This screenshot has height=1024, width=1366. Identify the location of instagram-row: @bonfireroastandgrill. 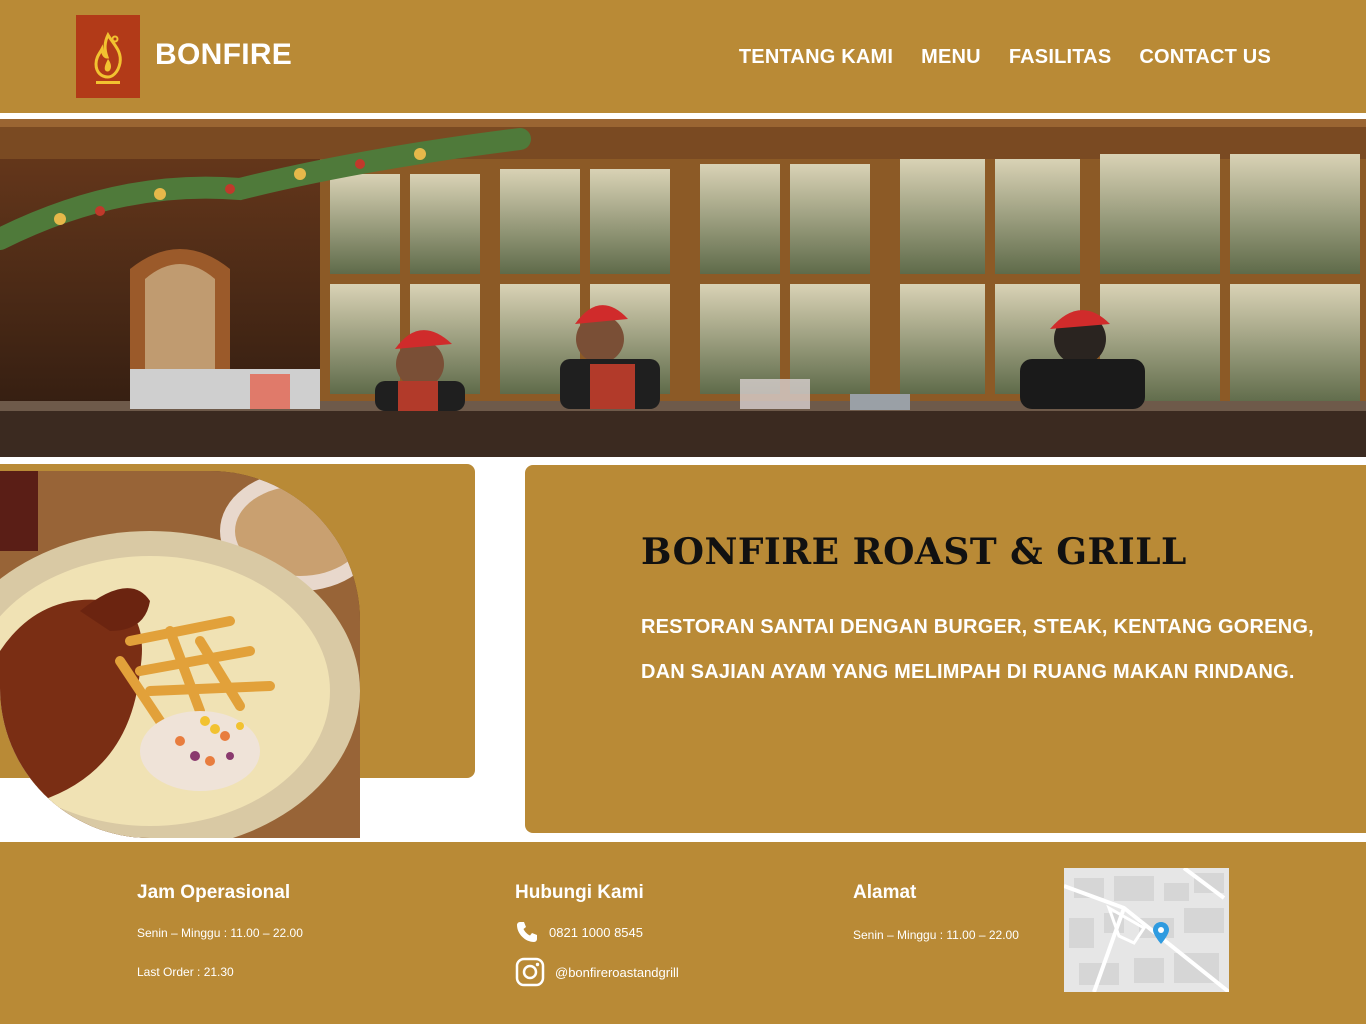
(597, 972).